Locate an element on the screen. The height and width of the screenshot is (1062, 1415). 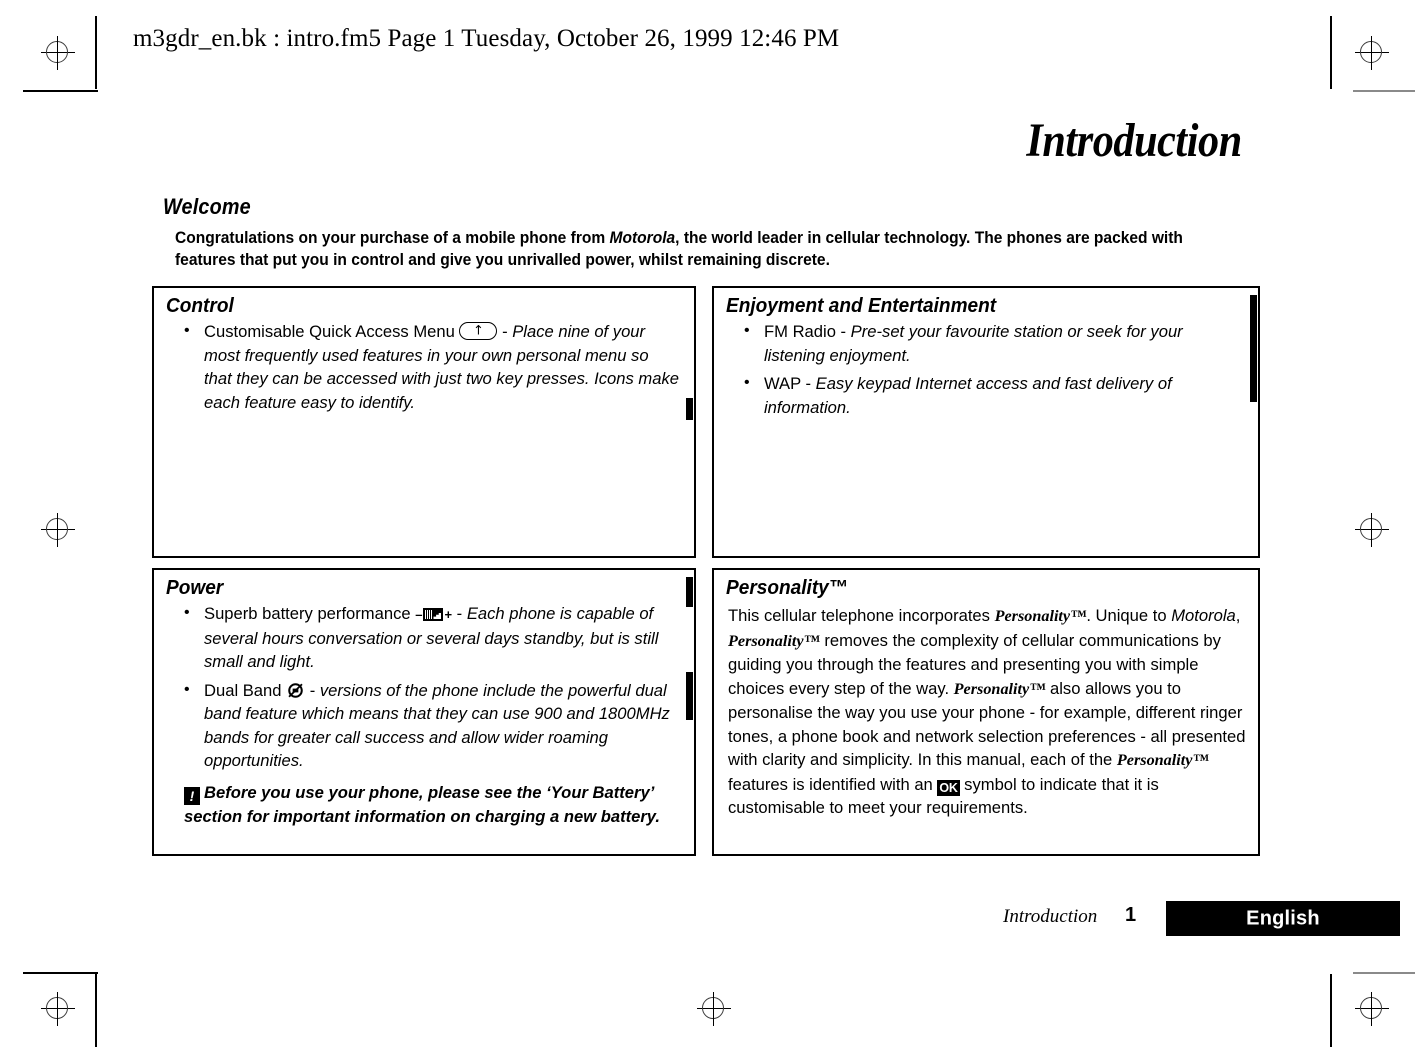
registration-mark-bottom-center is located at coordinates (714, 1009).